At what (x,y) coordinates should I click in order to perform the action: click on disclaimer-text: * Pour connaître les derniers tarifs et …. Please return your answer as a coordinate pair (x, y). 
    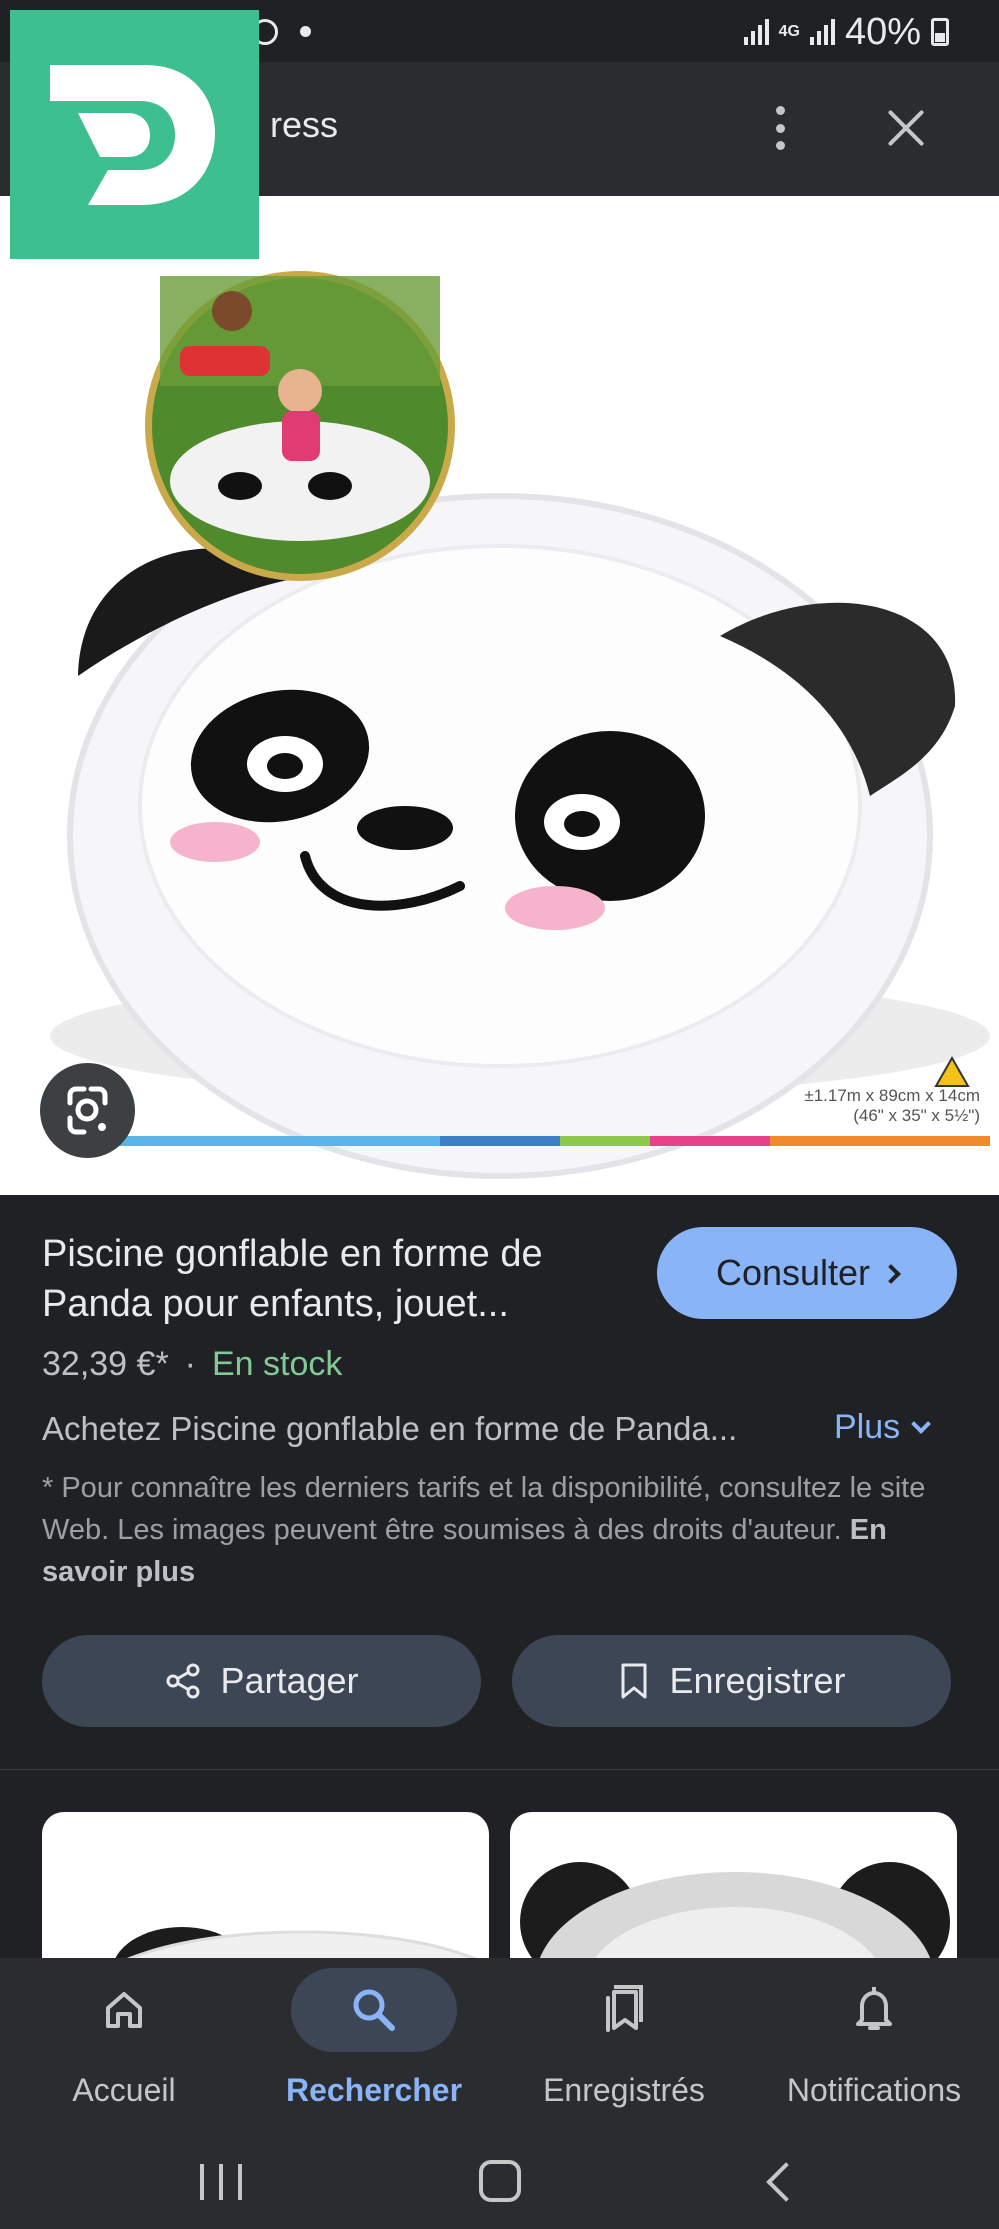
    Looking at the image, I should click on (484, 1509).